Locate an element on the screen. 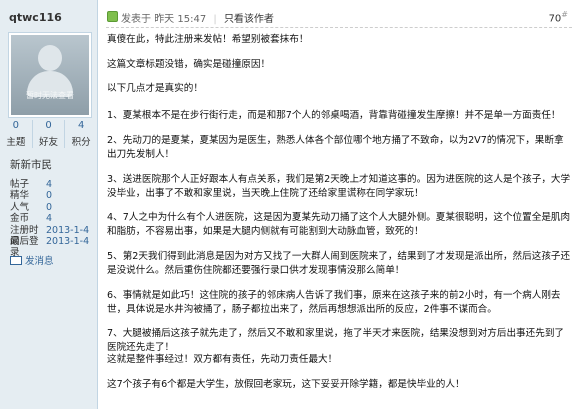 The width and height of the screenshot is (580, 409). stat-label: 好友 is located at coordinates (49, 142).